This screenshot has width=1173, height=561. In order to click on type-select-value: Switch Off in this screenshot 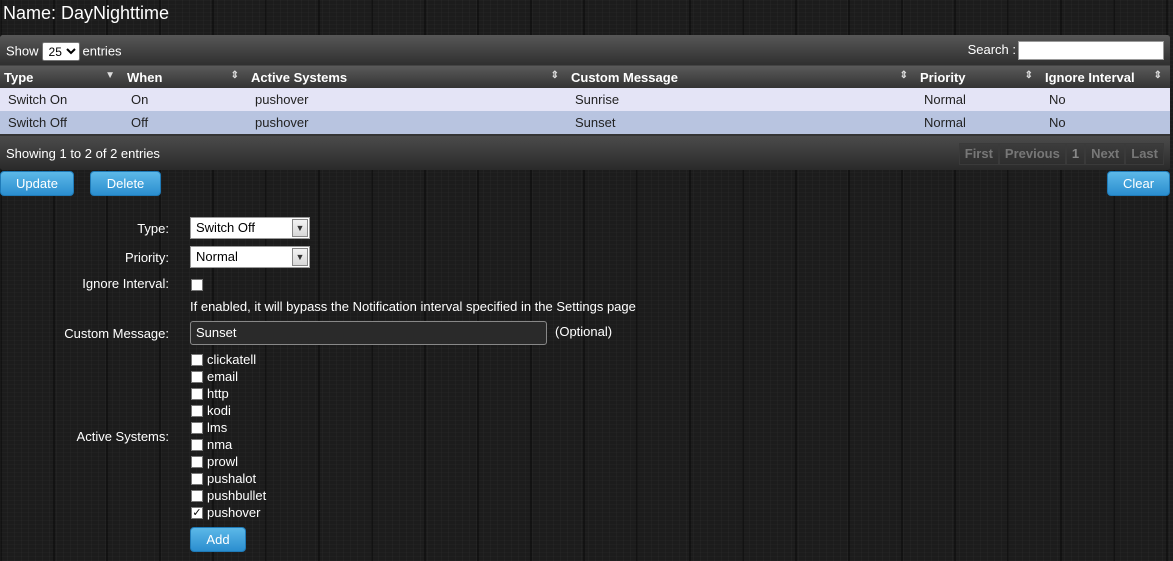, I will do `click(226, 227)`.